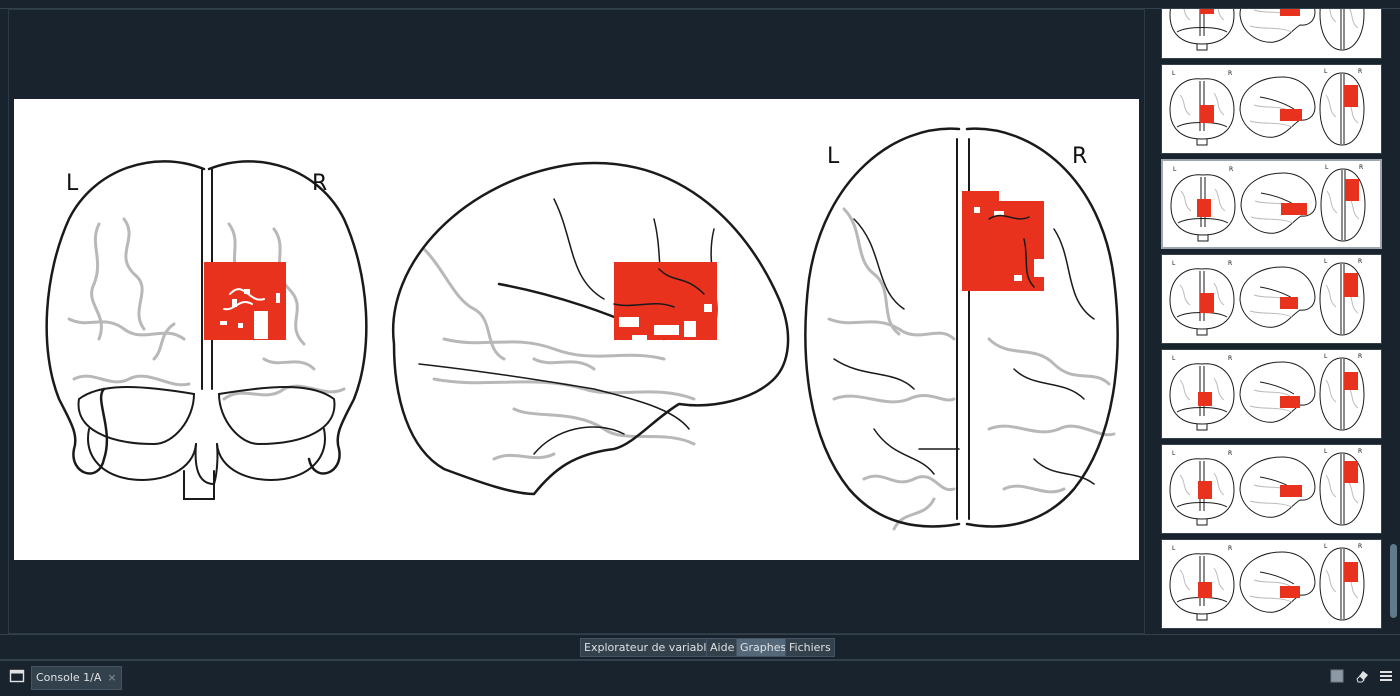 The image size is (1400, 696). Describe the element at coordinates (1394, 321) in the screenshot. I see `thumbnails-scrollbar` at that location.